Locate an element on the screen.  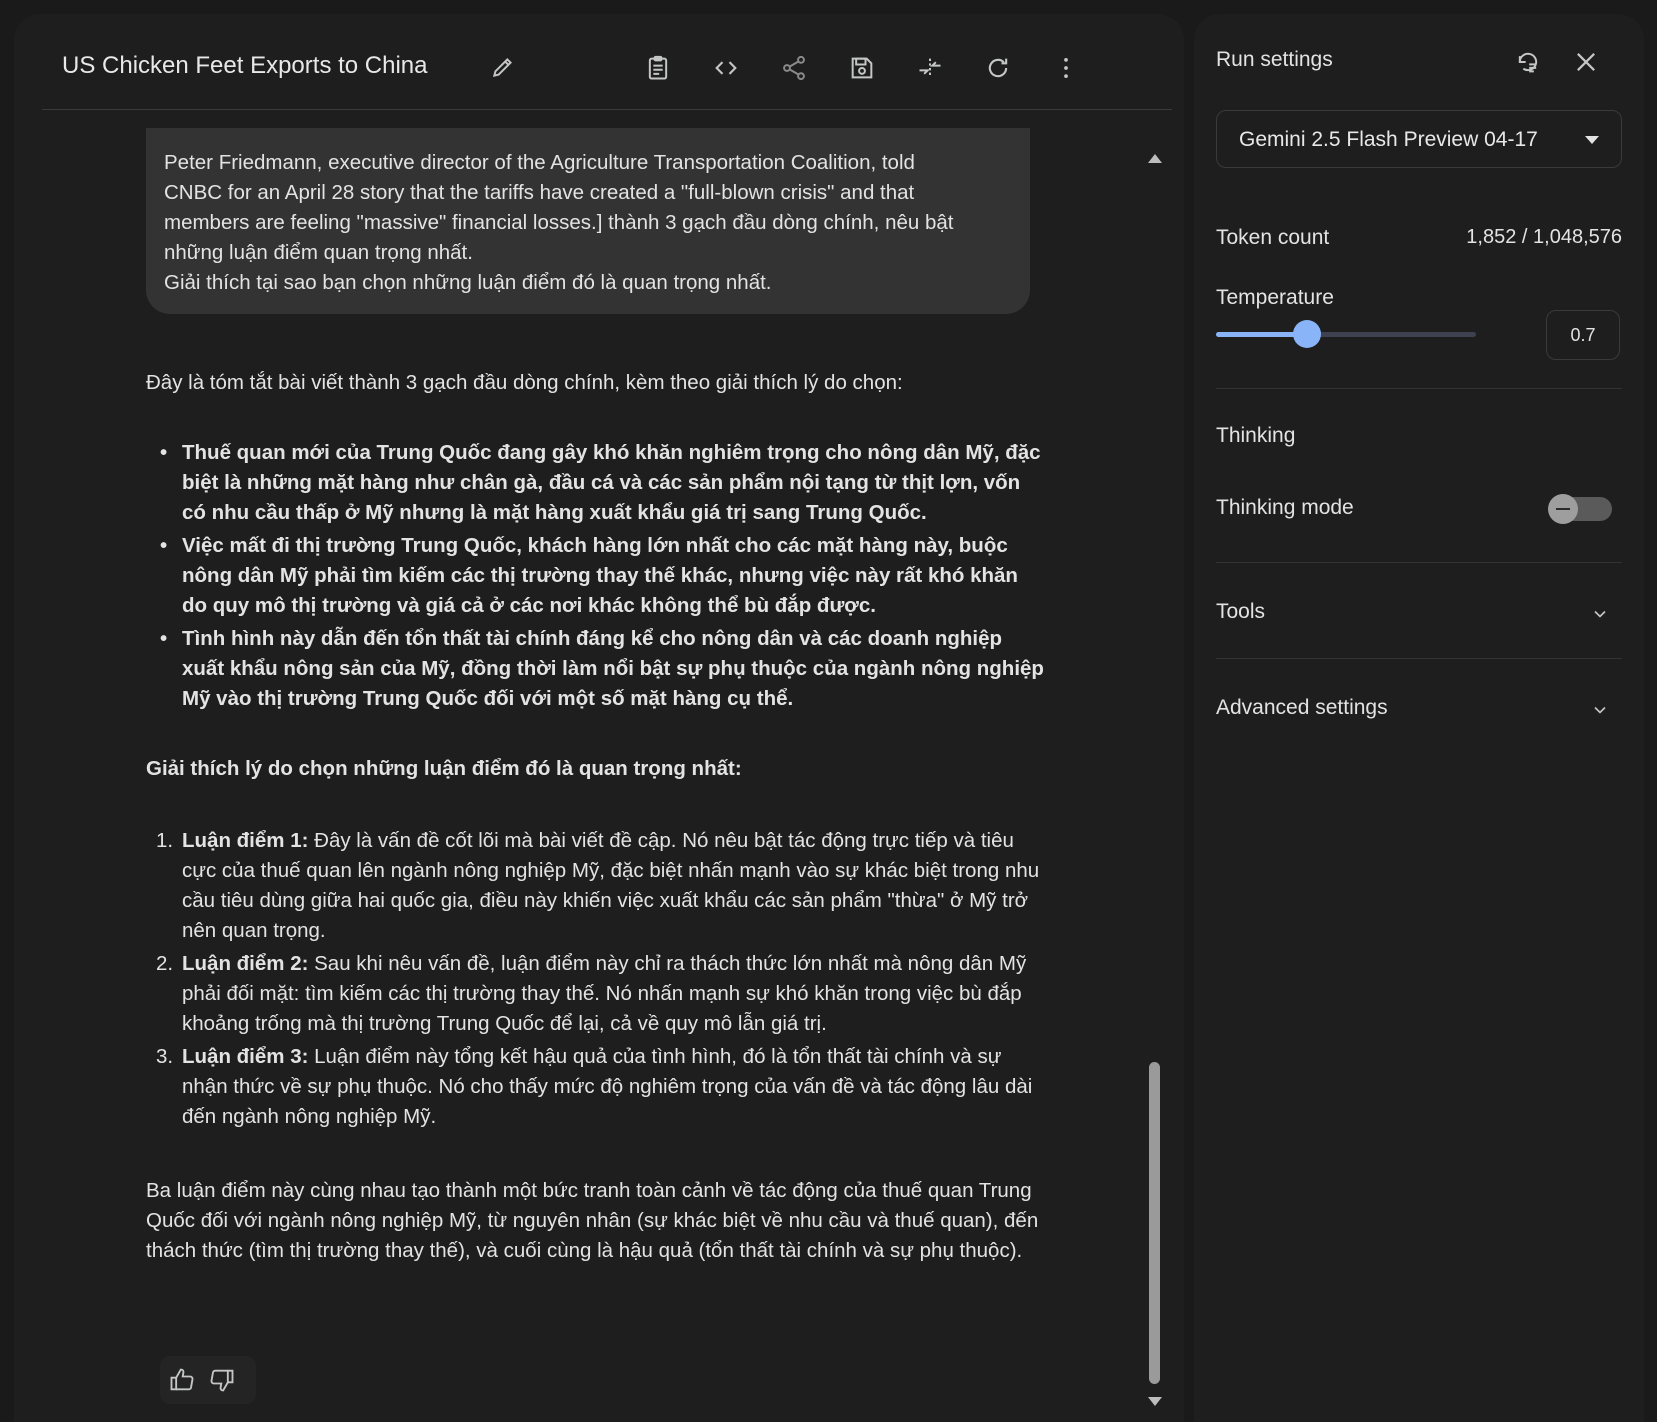
thinking-mode-toggle is located at coordinates (1580, 509).